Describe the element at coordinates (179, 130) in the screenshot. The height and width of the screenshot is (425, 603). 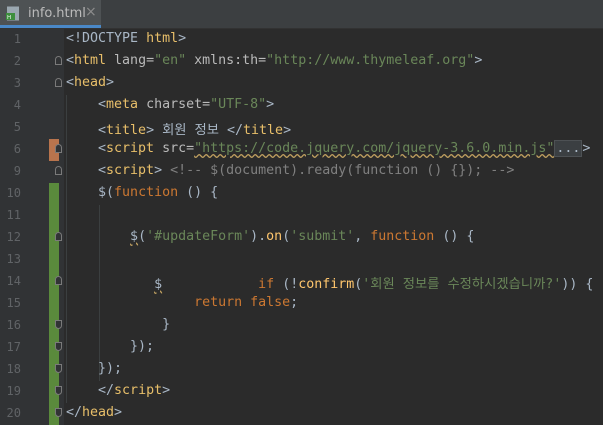
I see `code-text: <title> 회원 정보 </title>` at that location.